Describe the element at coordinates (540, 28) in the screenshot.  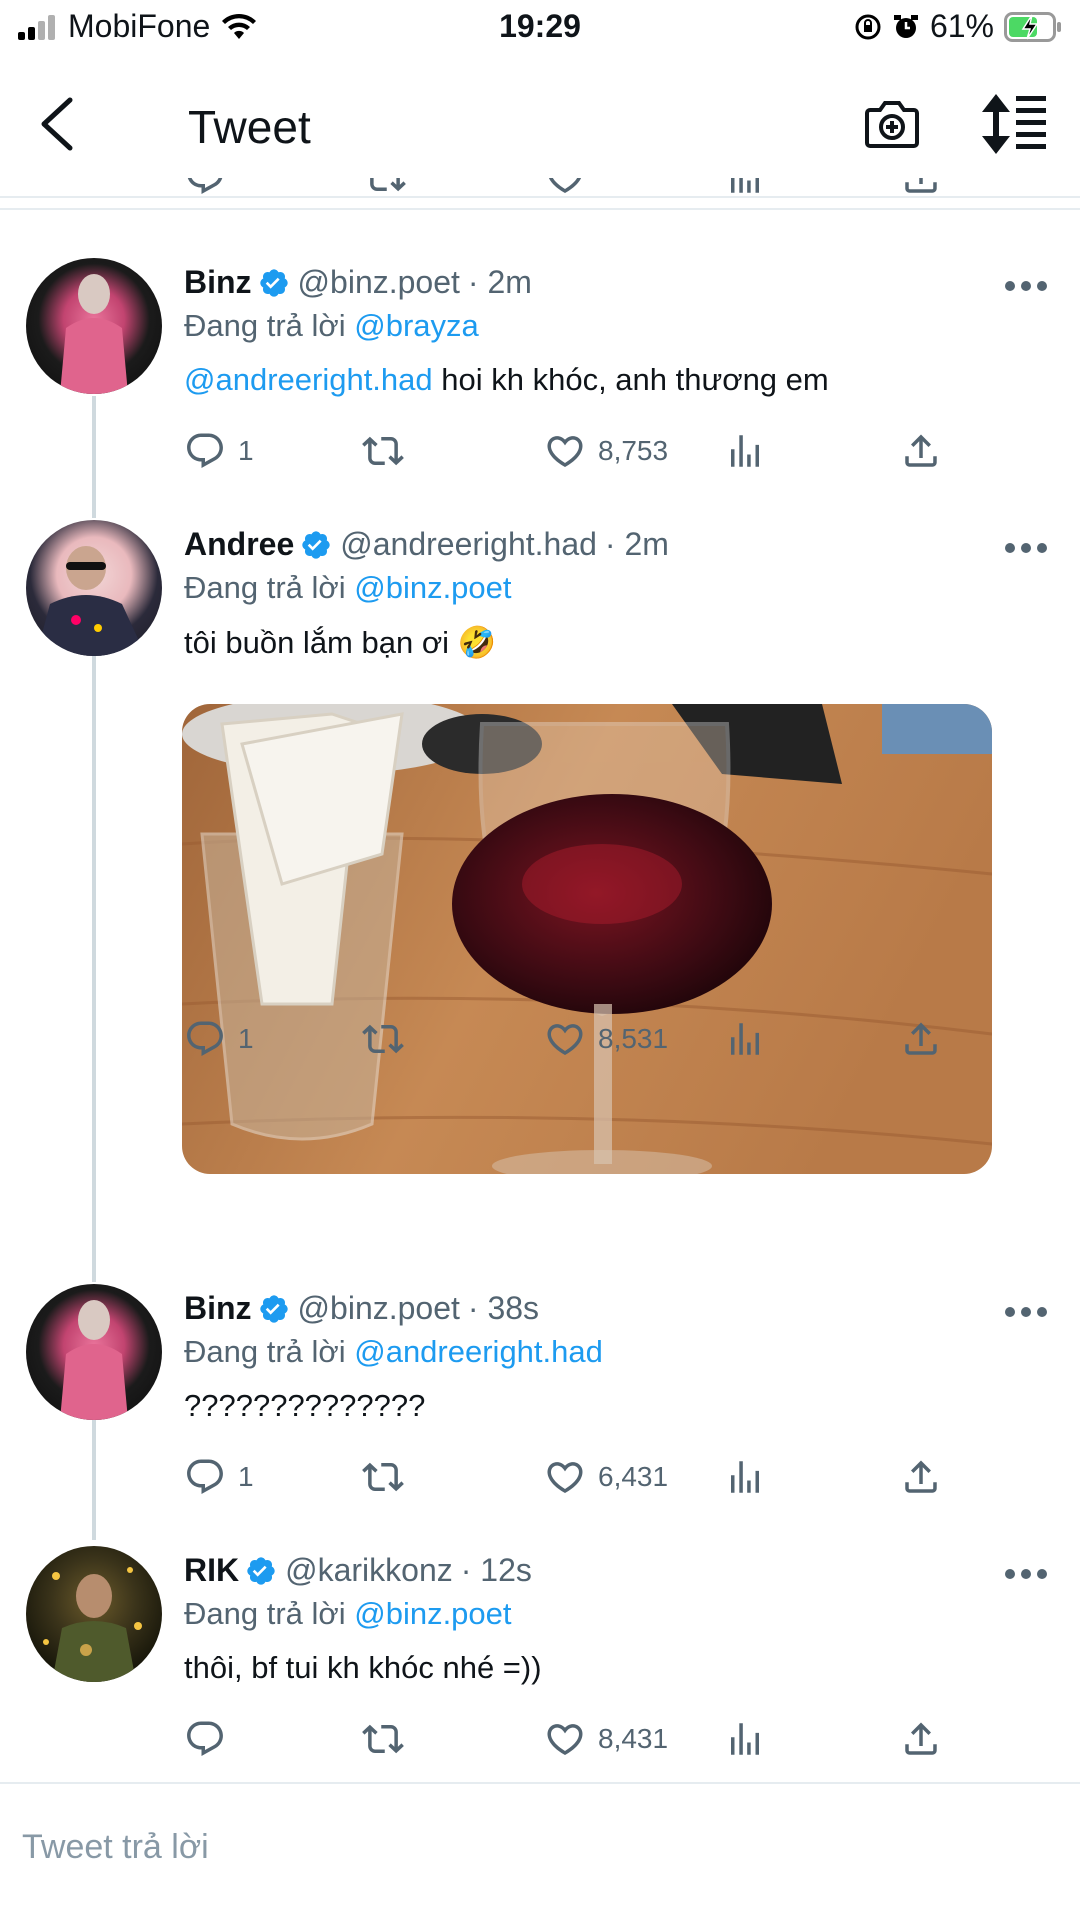
I see `status-bar: MobiFone 19:29 61%` at that location.